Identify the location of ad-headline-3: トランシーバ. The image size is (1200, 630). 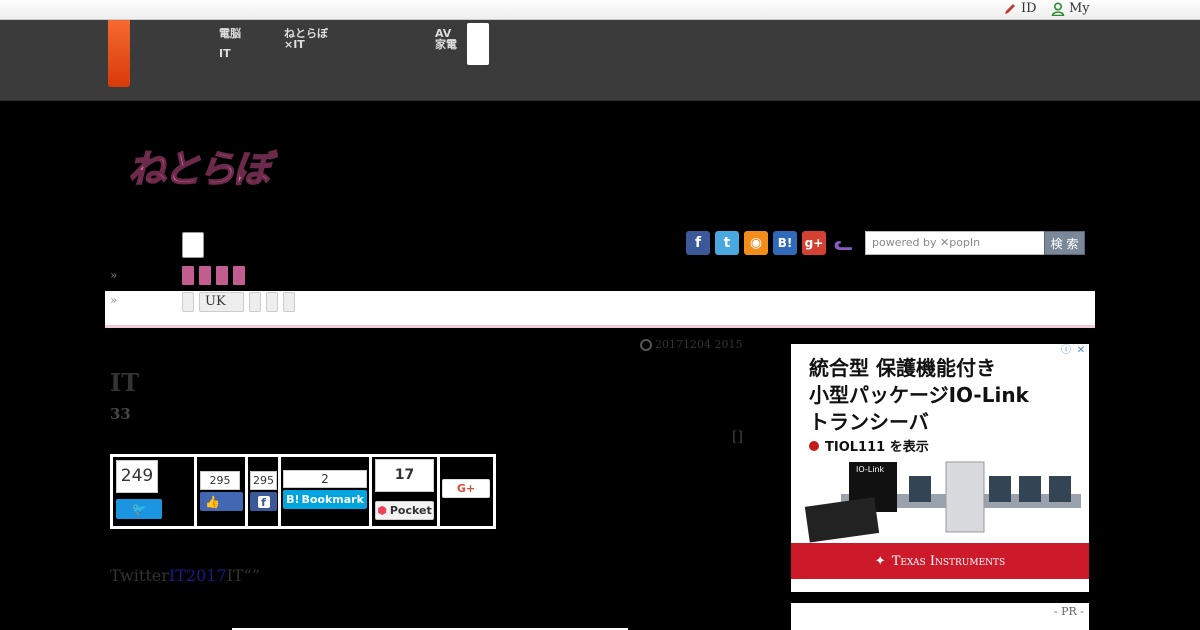
(869, 422).